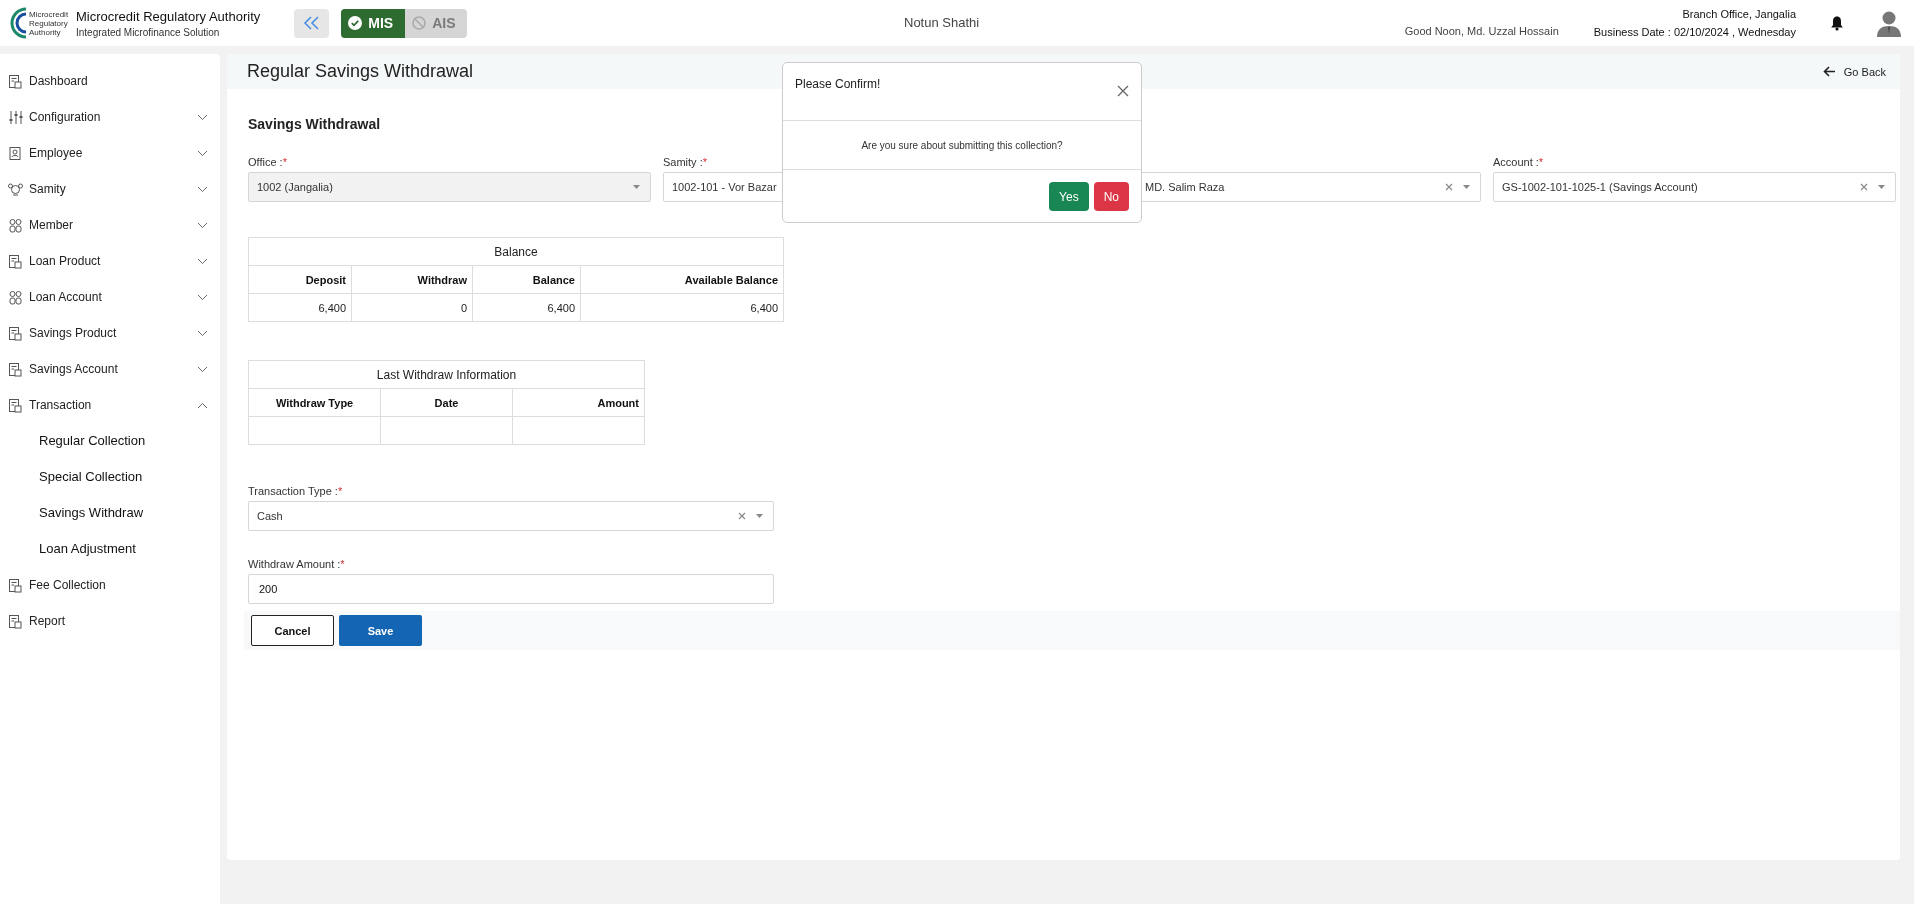  What do you see at coordinates (516, 251) in the screenshot?
I see `table-title: Balance` at bounding box center [516, 251].